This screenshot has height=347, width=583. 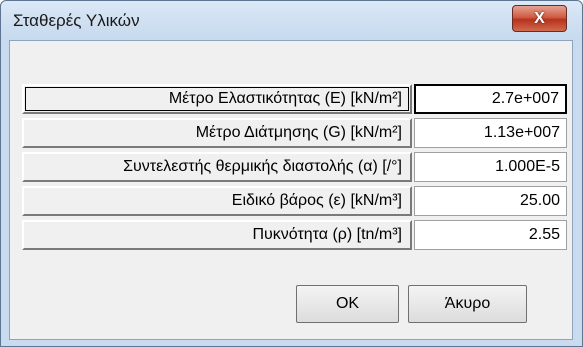 What do you see at coordinates (347, 304) in the screenshot?
I see `ok-button: OK` at bounding box center [347, 304].